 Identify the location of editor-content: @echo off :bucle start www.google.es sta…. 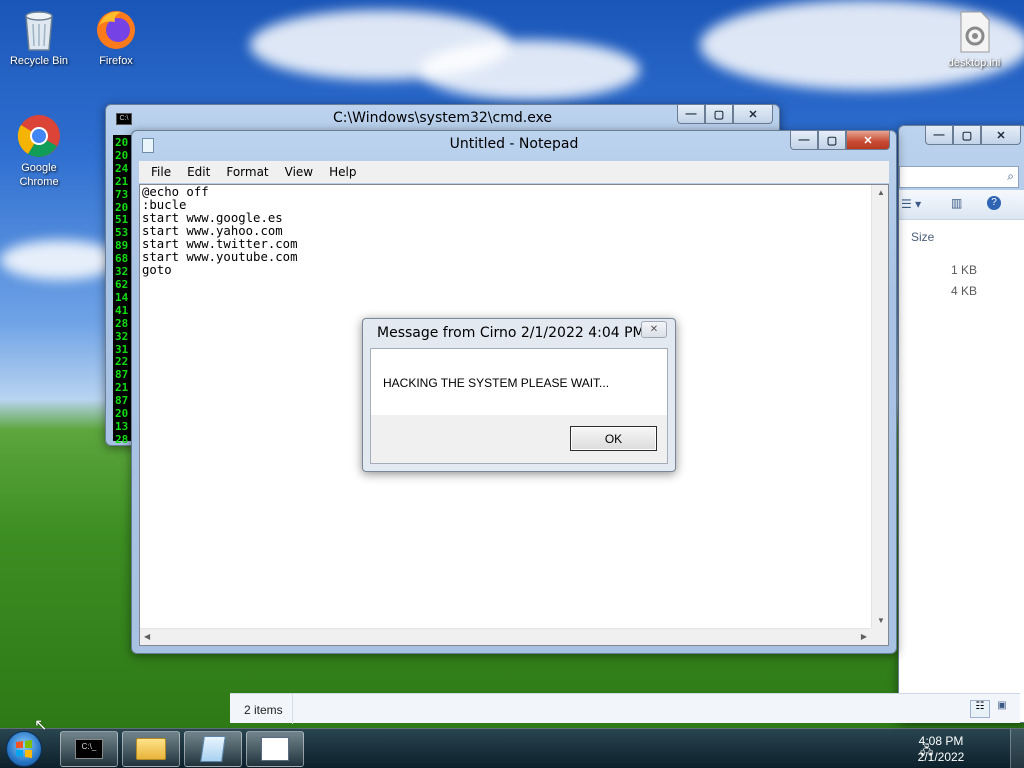
(220, 231).